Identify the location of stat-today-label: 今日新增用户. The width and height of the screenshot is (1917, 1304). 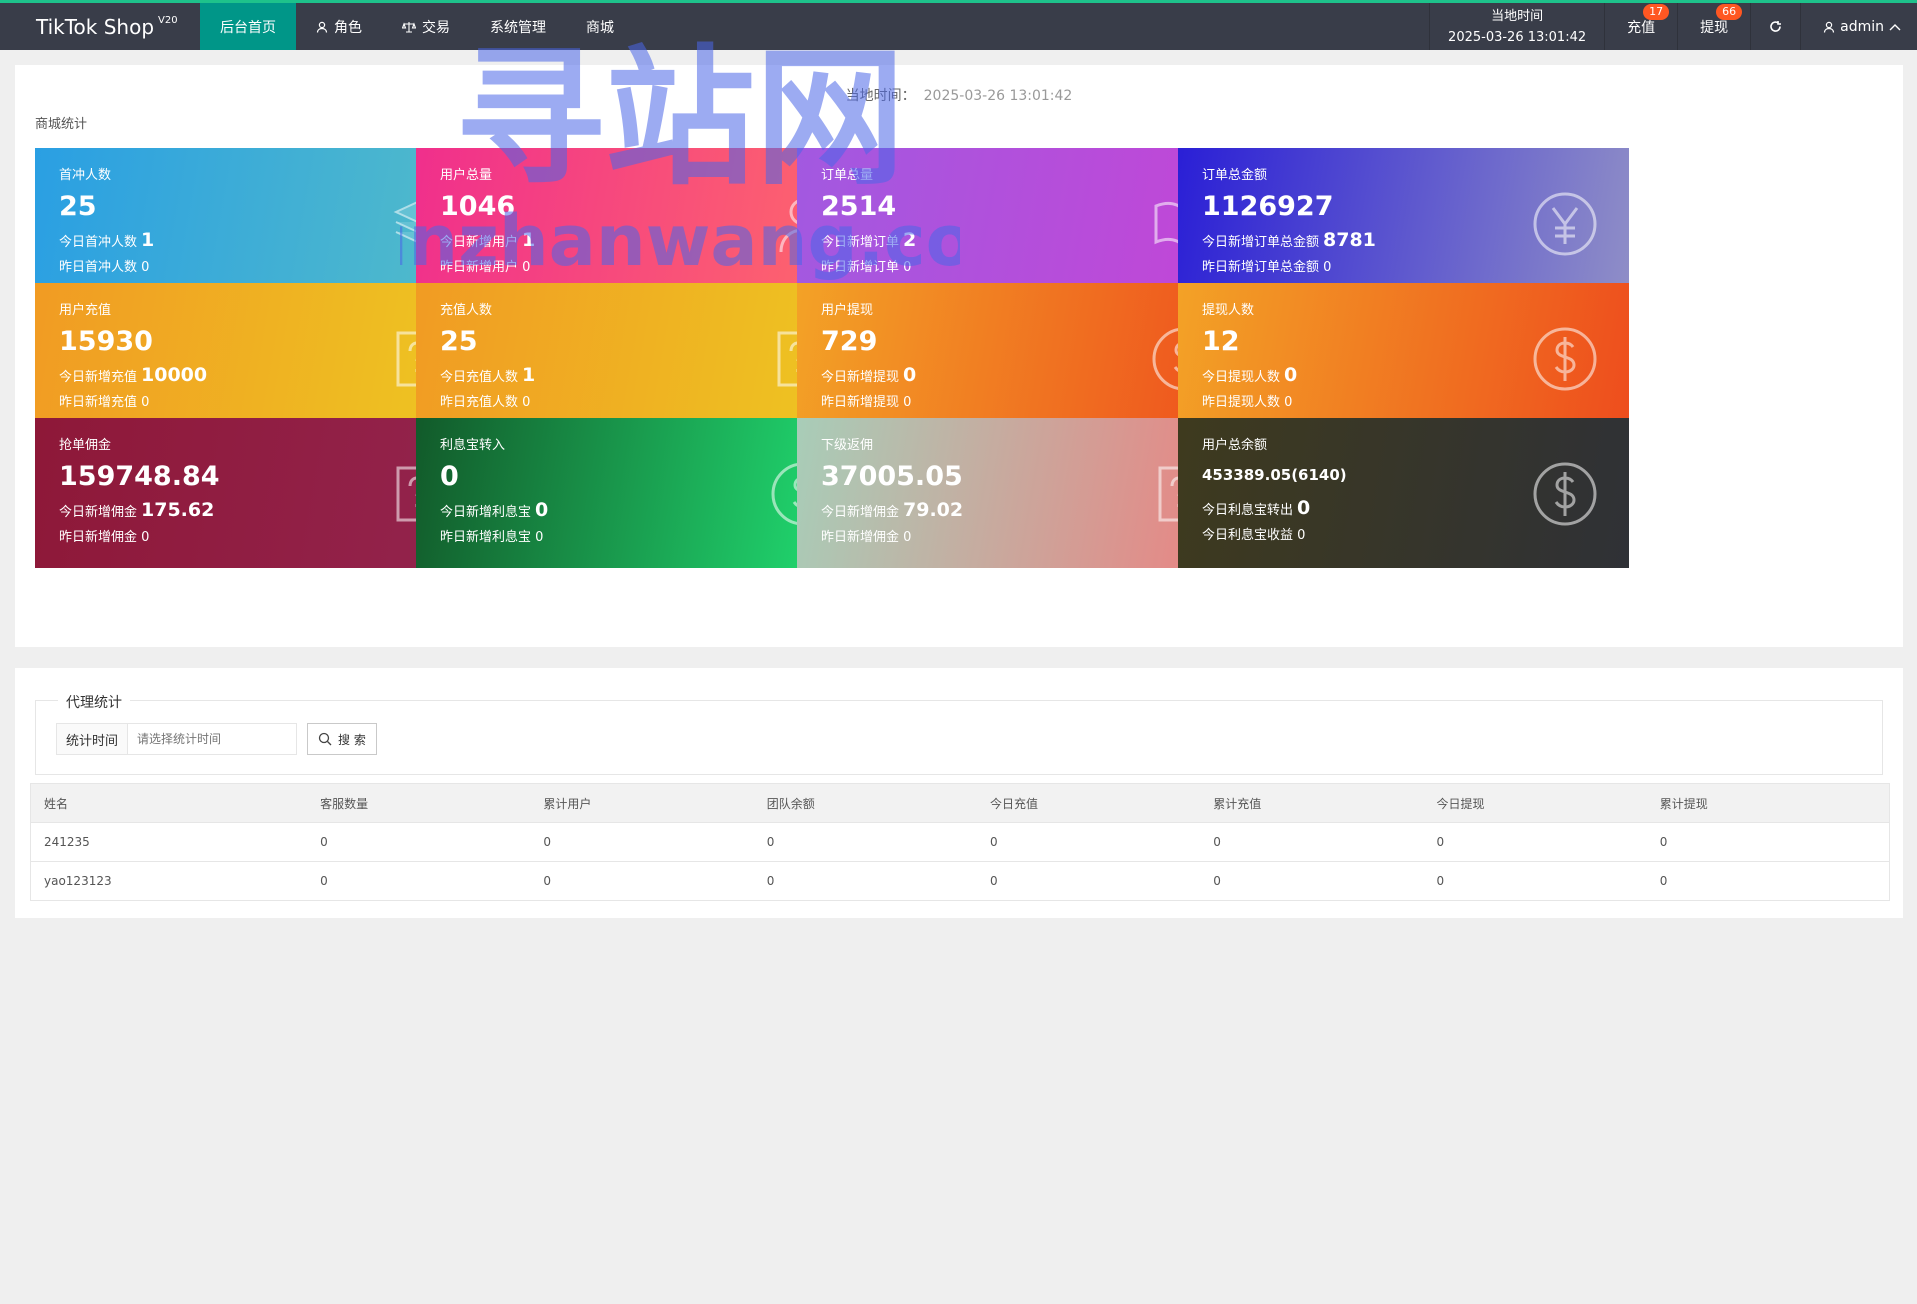
(479, 242).